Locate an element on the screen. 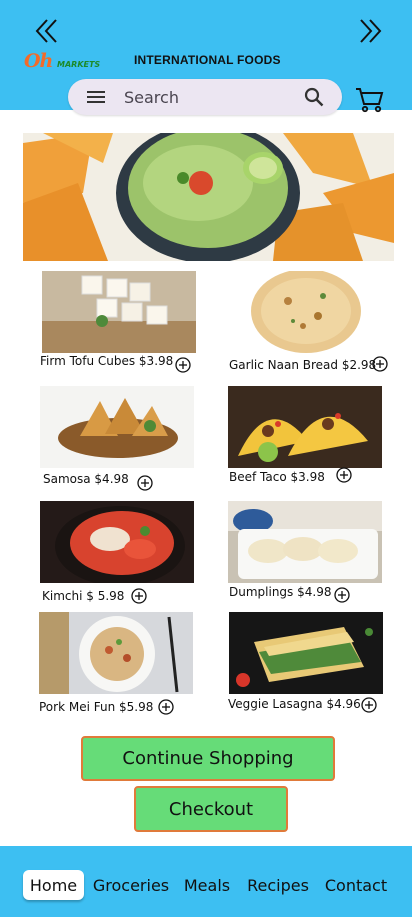 The image size is (412, 917). nav-groceries: Groceries is located at coordinates (131, 885).